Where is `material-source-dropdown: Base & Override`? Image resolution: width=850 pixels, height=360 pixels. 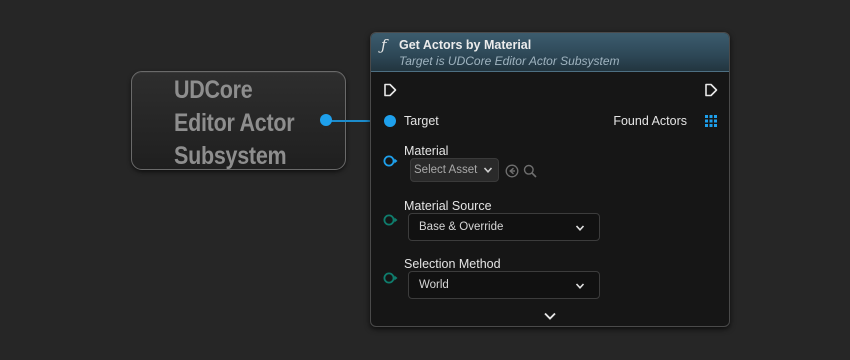 material-source-dropdown: Base & Override is located at coordinates (504, 227).